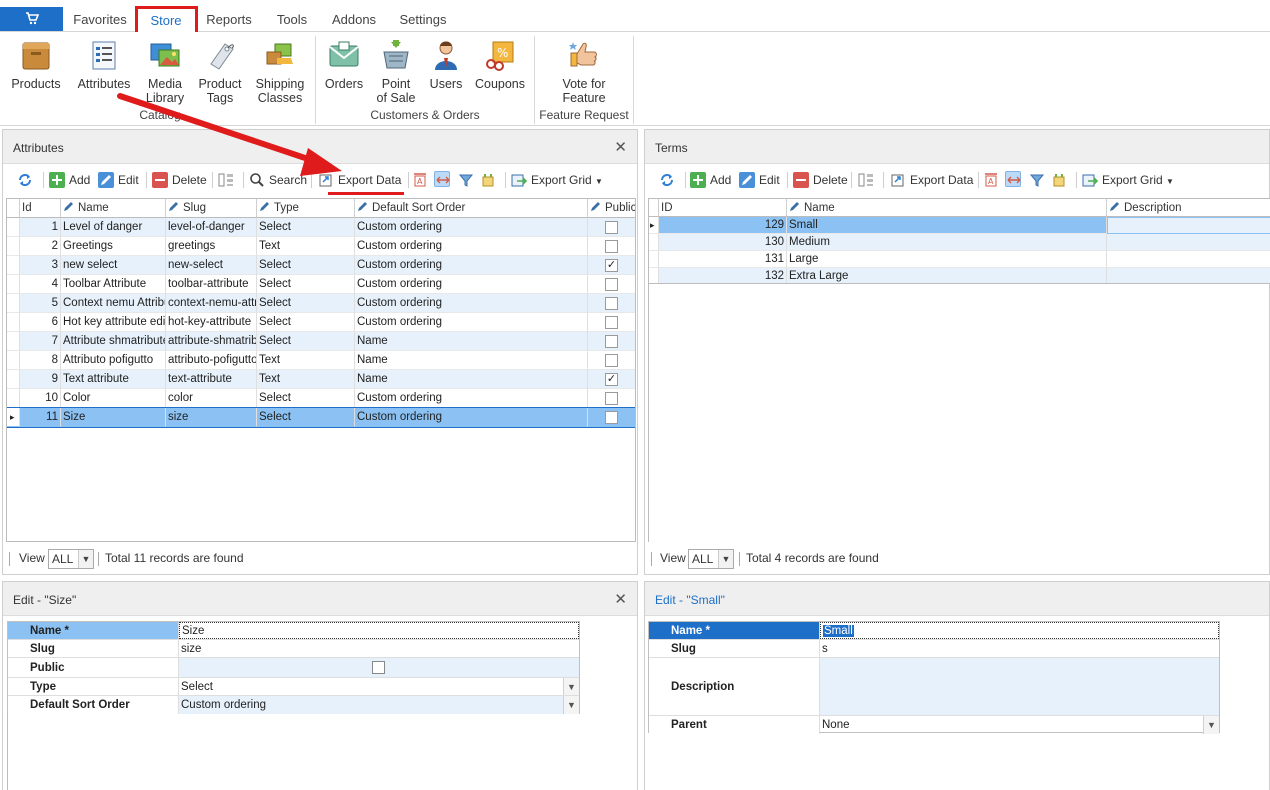 The image size is (1270, 790). I want to click on point-of-sale-button: Point of Sale, so click(396, 71).